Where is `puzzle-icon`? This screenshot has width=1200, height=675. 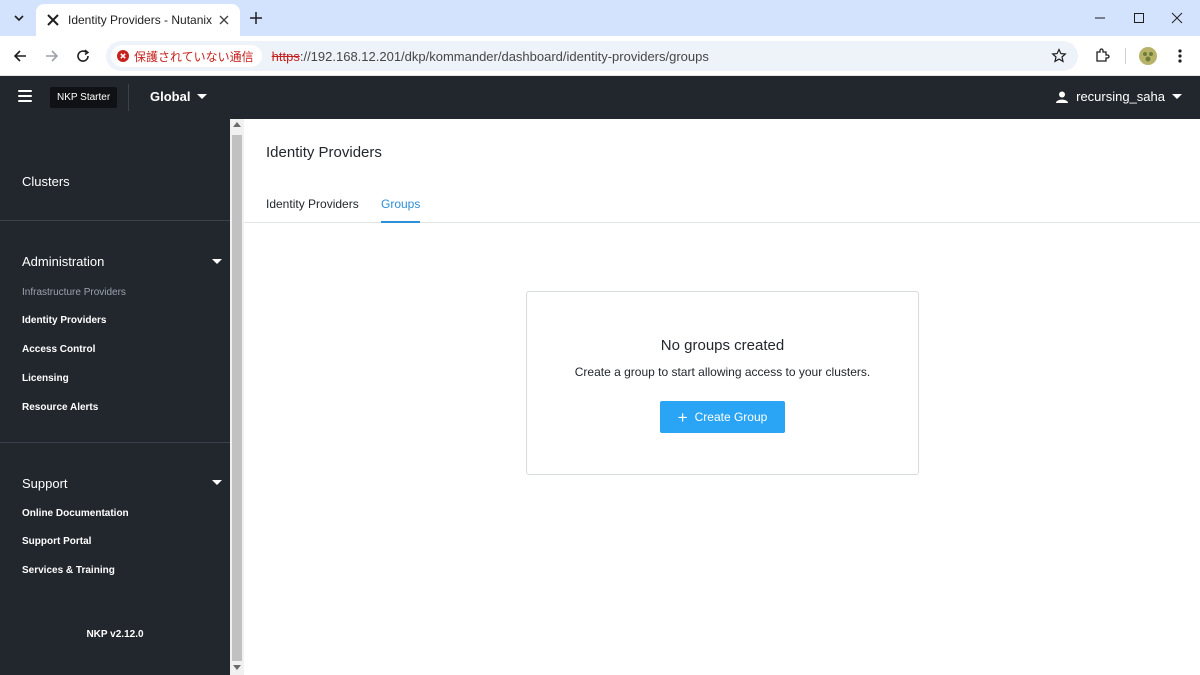
puzzle-icon is located at coordinates (1103, 55).